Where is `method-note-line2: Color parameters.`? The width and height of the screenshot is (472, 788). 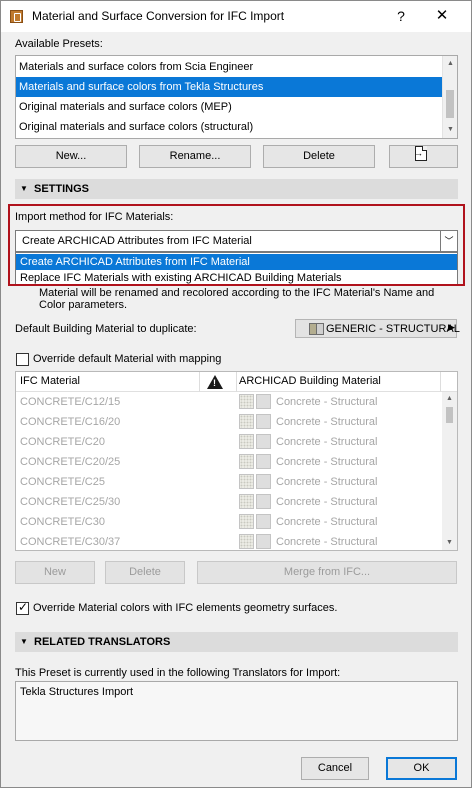 method-note-line2: Color parameters. is located at coordinates (83, 305).